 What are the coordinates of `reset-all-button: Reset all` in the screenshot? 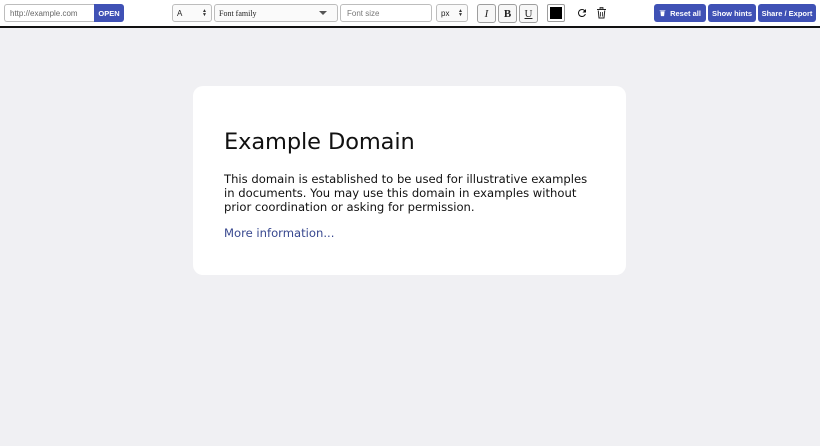 It's located at (680, 13).